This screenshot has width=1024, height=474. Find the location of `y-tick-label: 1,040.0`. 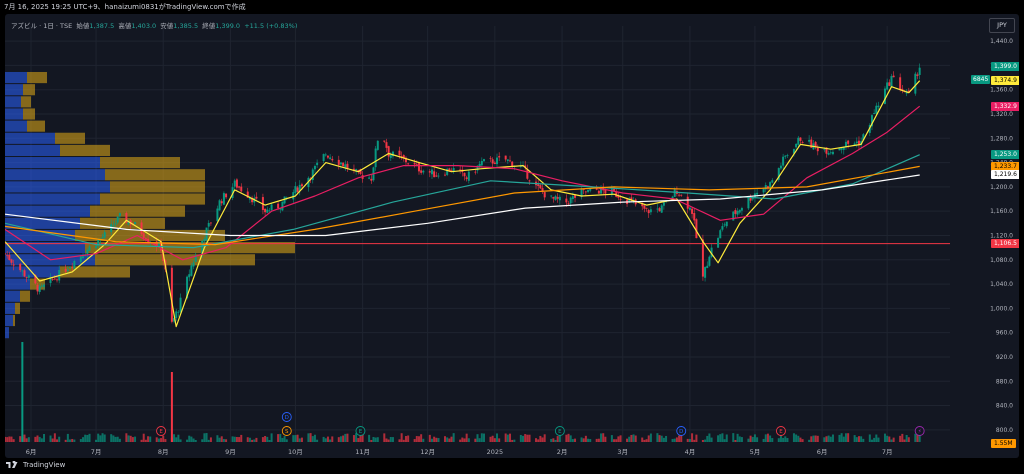

y-tick-label: 1,040.0 is located at coordinates (1001, 284).